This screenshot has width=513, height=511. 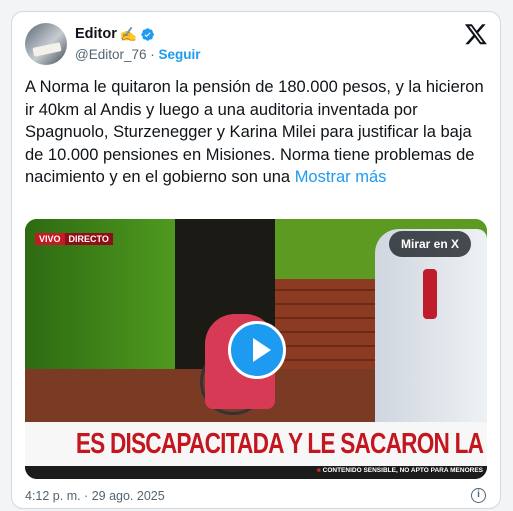 I want to click on live-badge: VIVO DIRECTO, so click(x=74, y=239).